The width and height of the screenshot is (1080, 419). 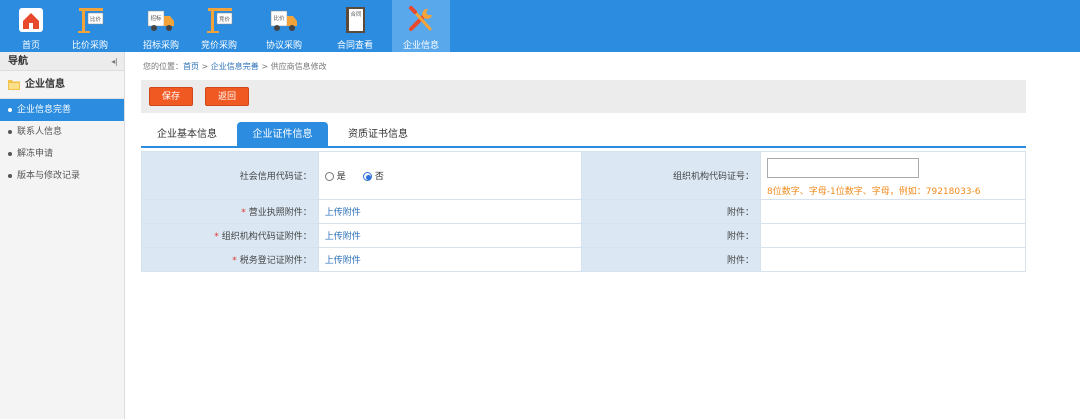 I want to click on sidebar-item-version-history: 版本与修改记录, so click(x=62, y=176).